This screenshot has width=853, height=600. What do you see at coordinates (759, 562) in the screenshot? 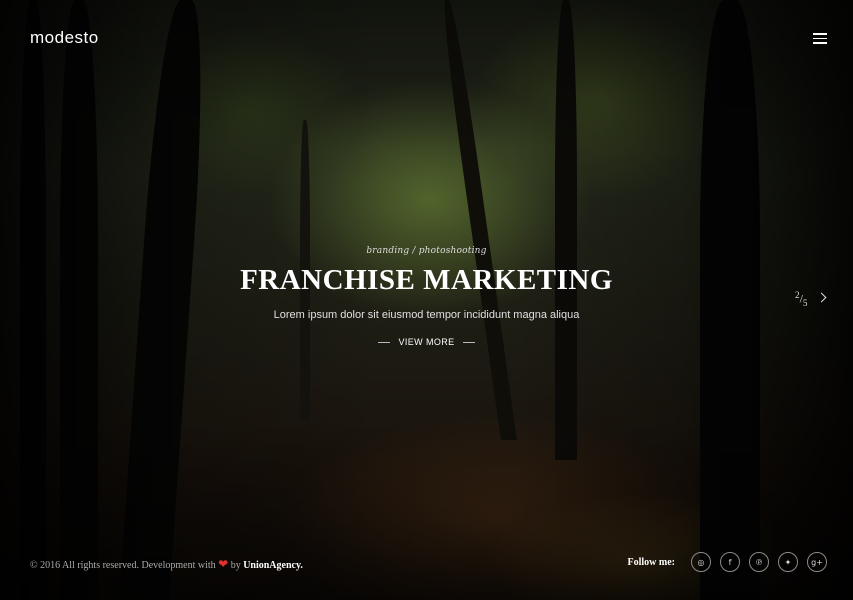
I see `pinterest-icon: ℗` at bounding box center [759, 562].